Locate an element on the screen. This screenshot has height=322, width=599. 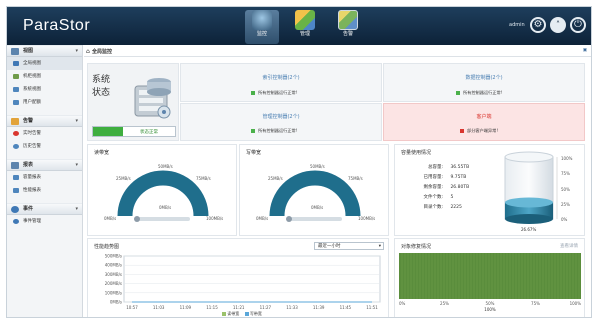
sidebar-item-cabinet-view: 机柜视图 is located at coordinates (44, 76).